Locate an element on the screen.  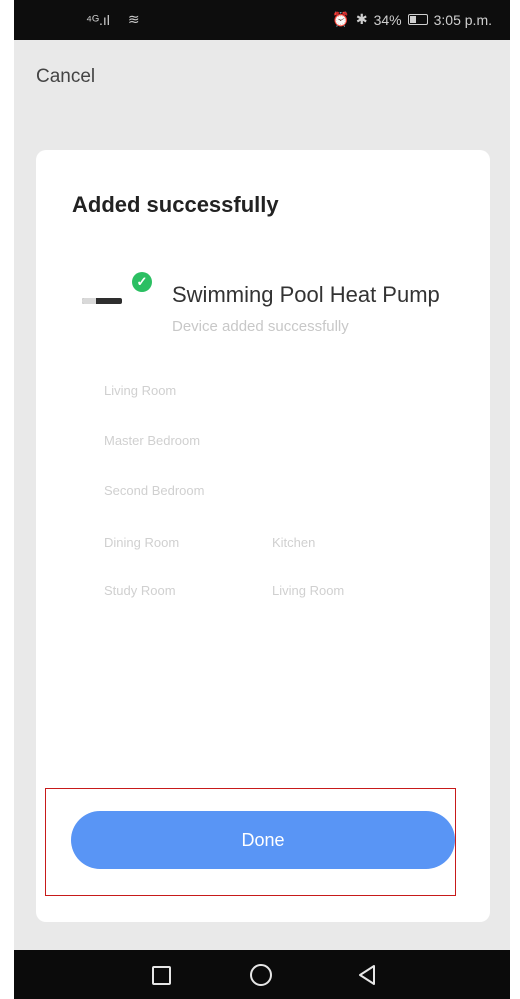
bluetooth-icon: ✱ is located at coordinates (361, 19).